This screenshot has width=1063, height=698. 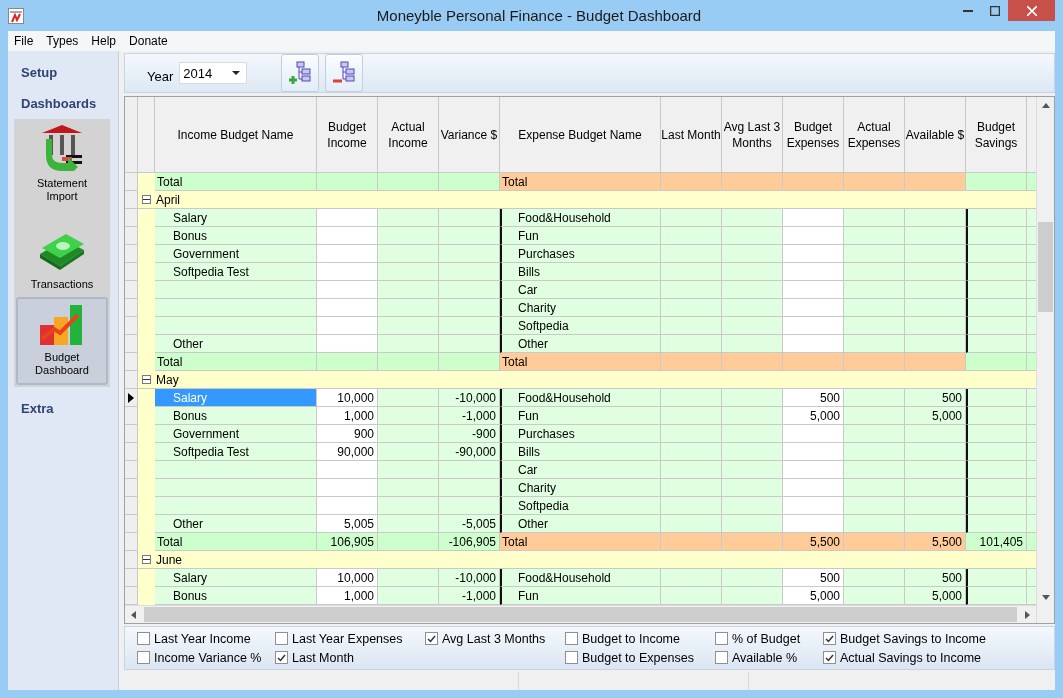 I want to click on option-checkbox: Budget Savings to Income, so click(x=923, y=638).